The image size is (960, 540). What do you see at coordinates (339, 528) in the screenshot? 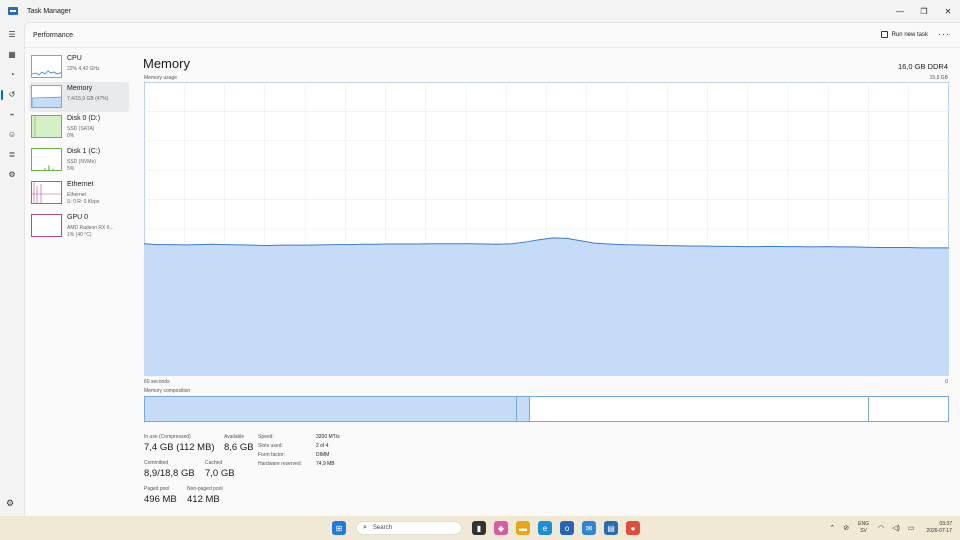
I see `start-windows-icon: ⊞` at bounding box center [339, 528].